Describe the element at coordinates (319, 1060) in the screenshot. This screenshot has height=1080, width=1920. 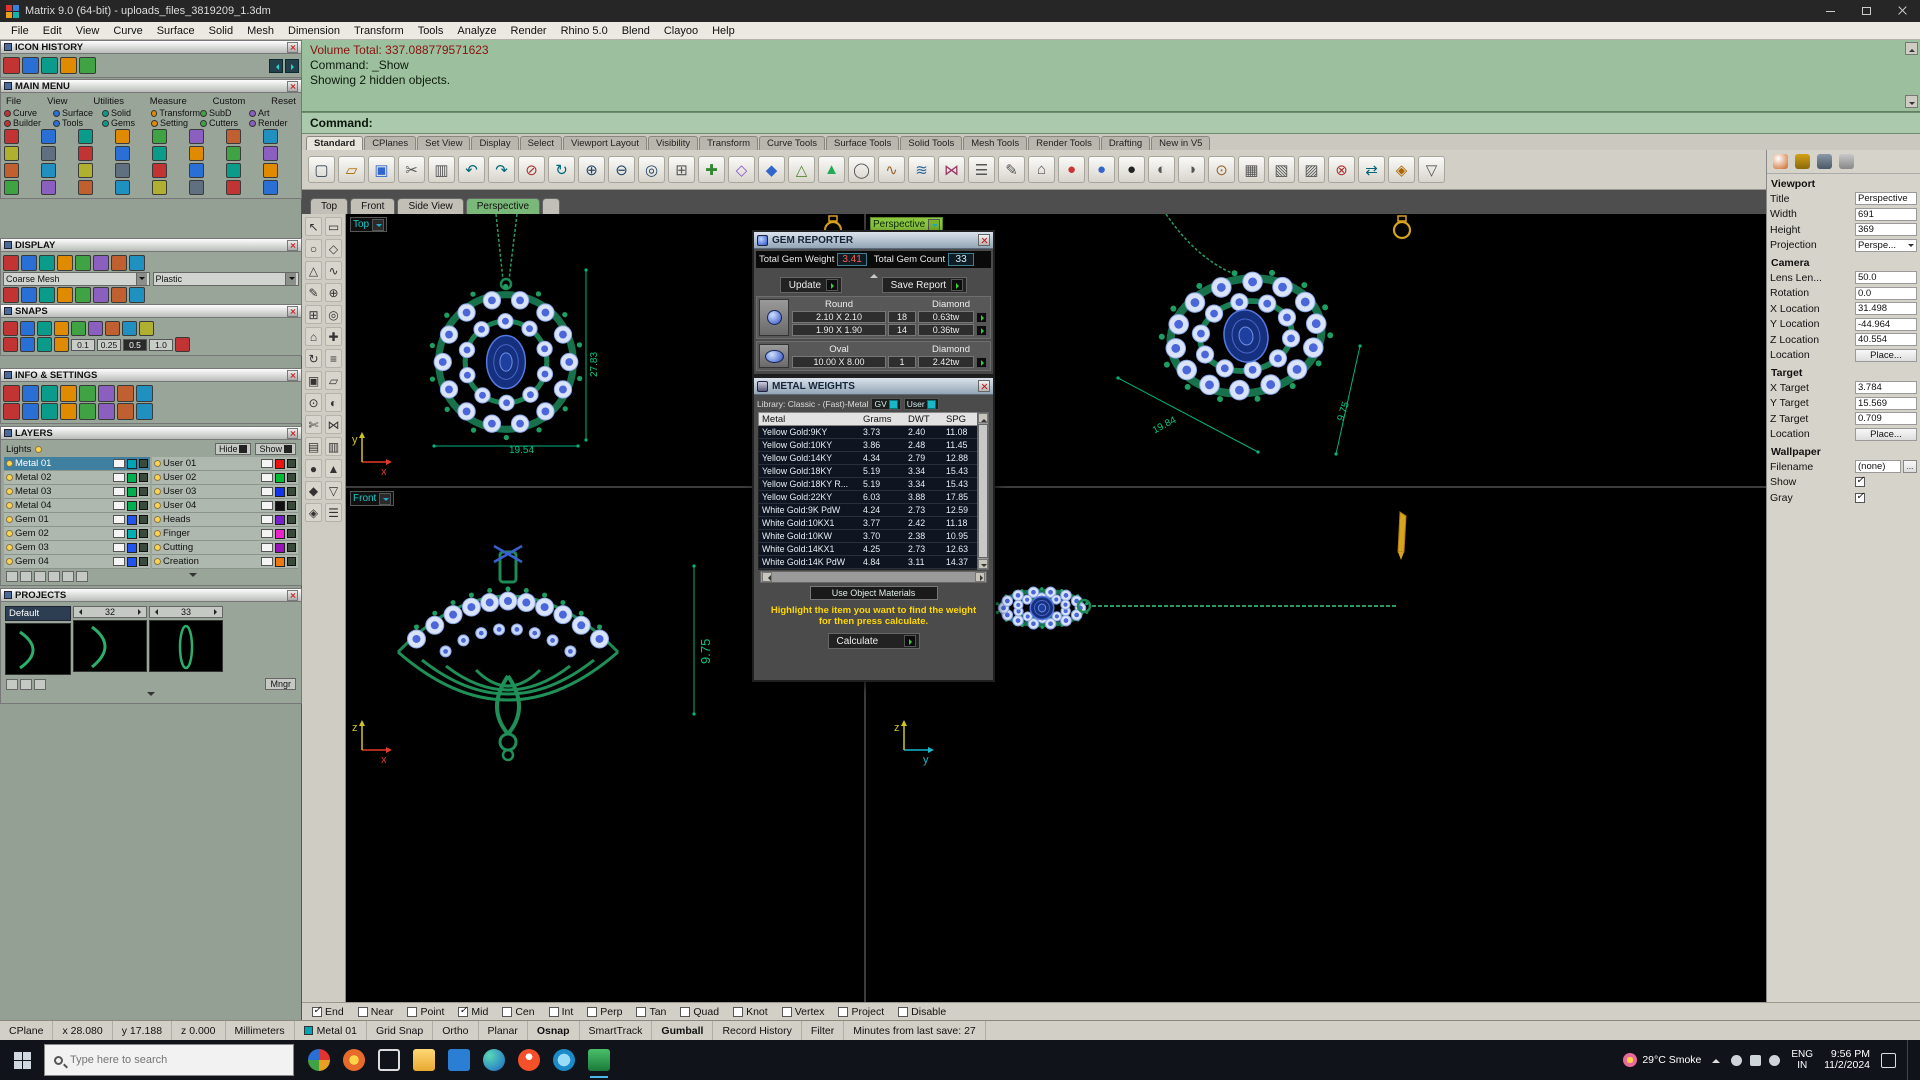
I see `taskbar-pinwheel-icon` at that location.